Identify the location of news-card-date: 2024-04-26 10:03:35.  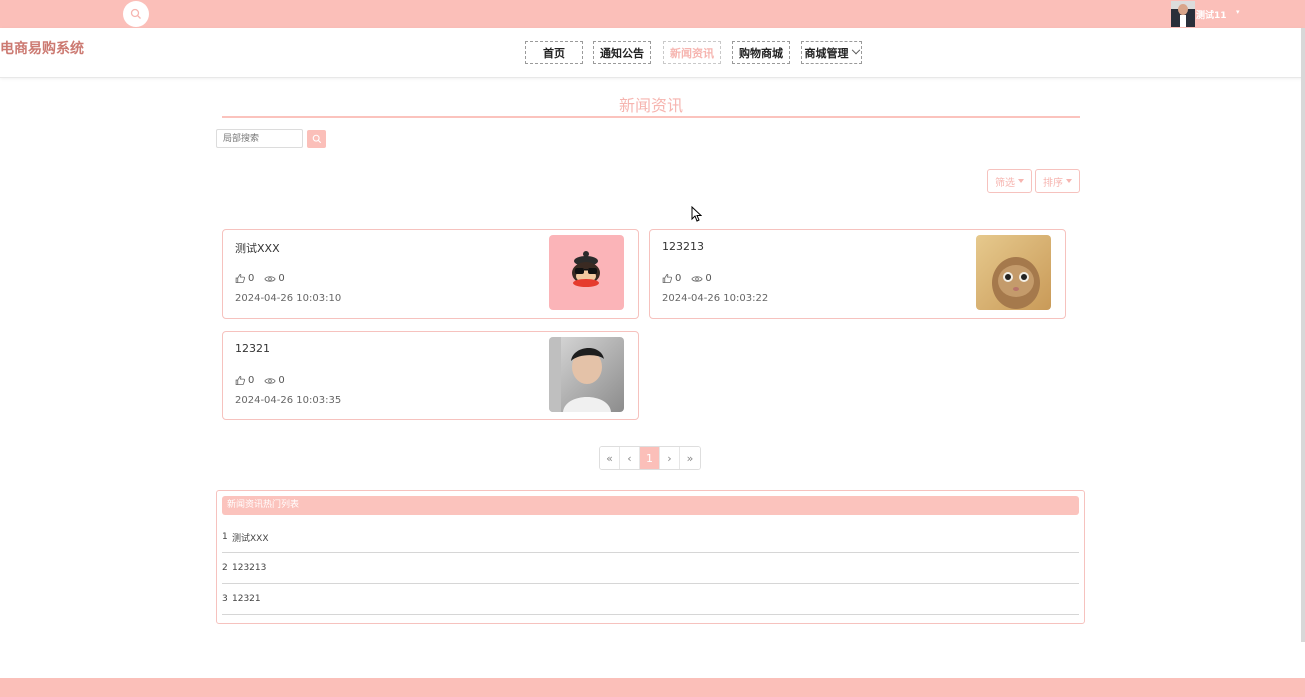
(288, 400).